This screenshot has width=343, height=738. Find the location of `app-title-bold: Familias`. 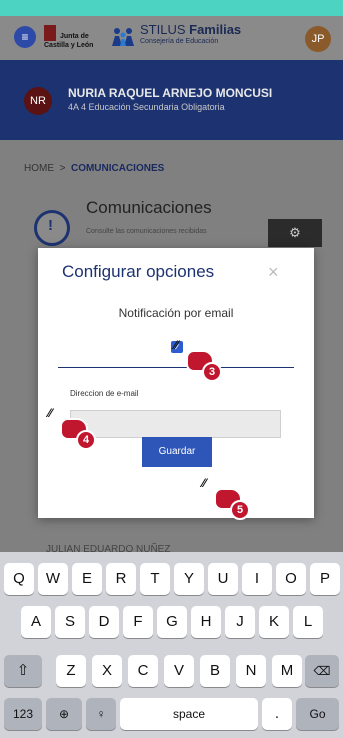

app-title-bold: Familias is located at coordinates (215, 29).